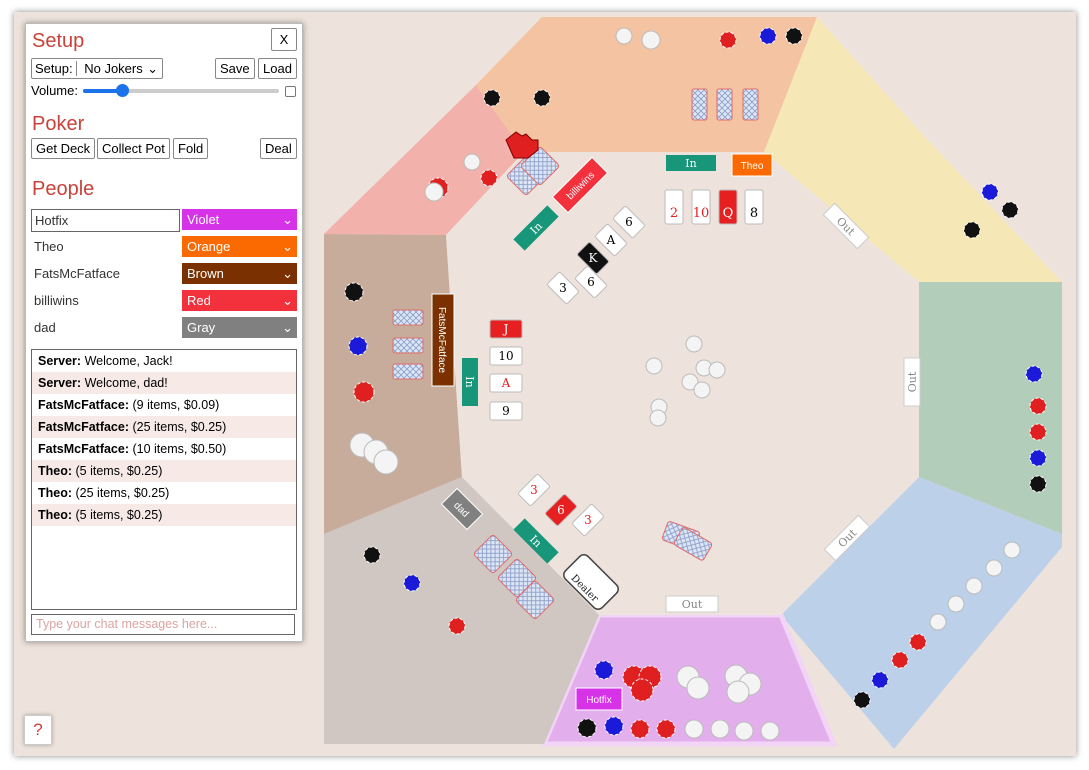  I want to click on volume-mute-checkbox, so click(290, 91).